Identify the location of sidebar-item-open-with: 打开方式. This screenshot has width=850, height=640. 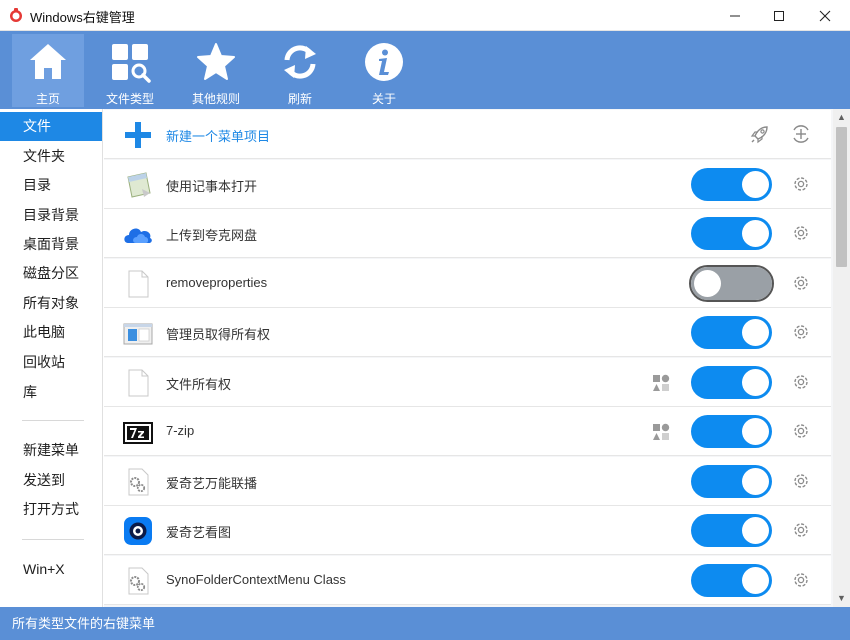
(51, 509).